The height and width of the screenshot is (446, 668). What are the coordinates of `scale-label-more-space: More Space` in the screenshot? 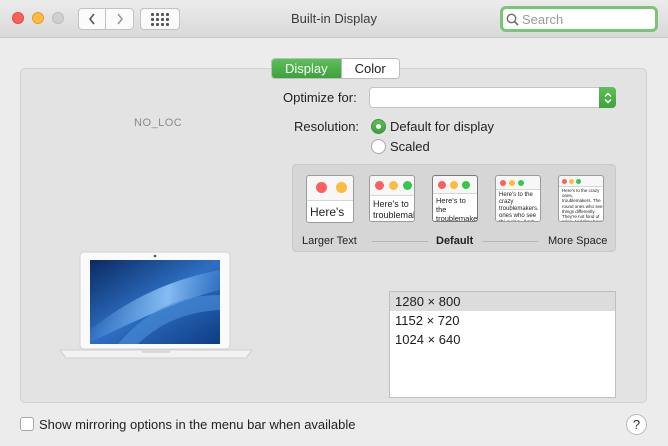 It's located at (578, 241).